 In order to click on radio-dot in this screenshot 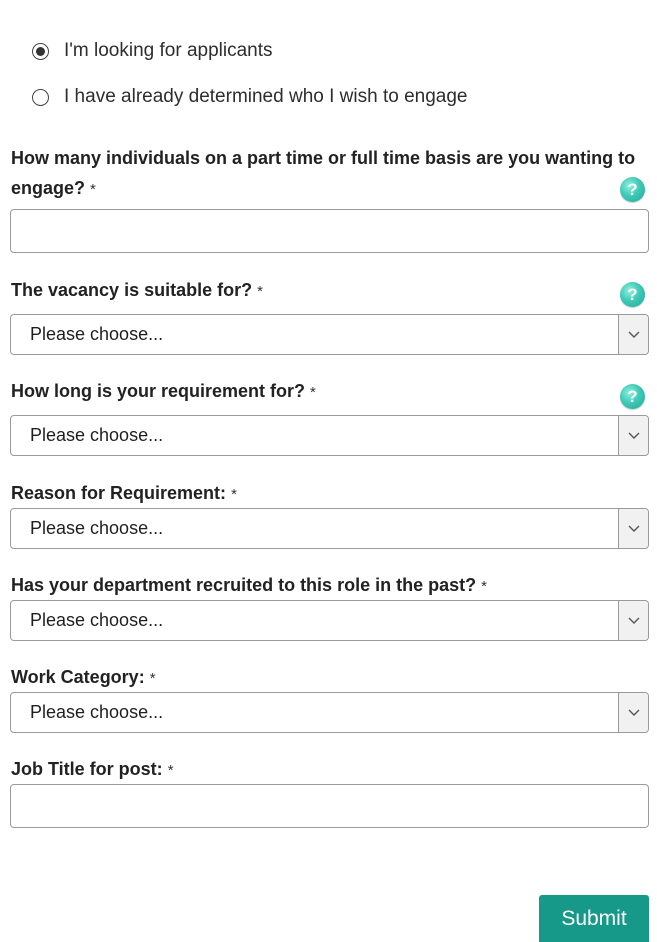, I will do `click(40, 51)`.